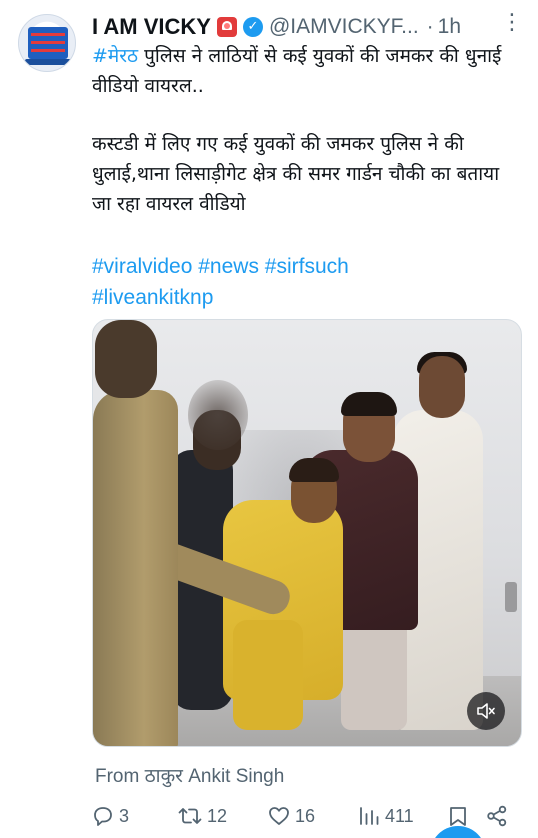 The height and width of the screenshot is (838, 538). Describe the element at coordinates (151, 27) in the screenshot. I see `author-name: I AM VICKY` at that location.